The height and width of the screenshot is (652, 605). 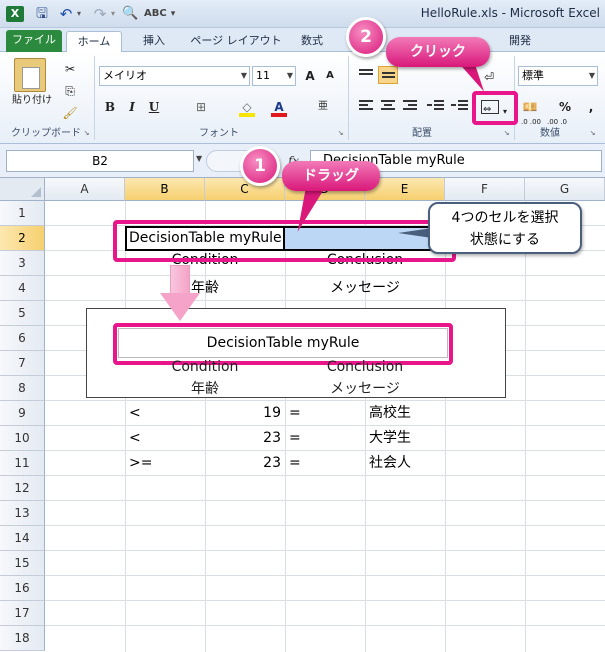 I want to click on align-center-icon, so click(x=388, y=105).